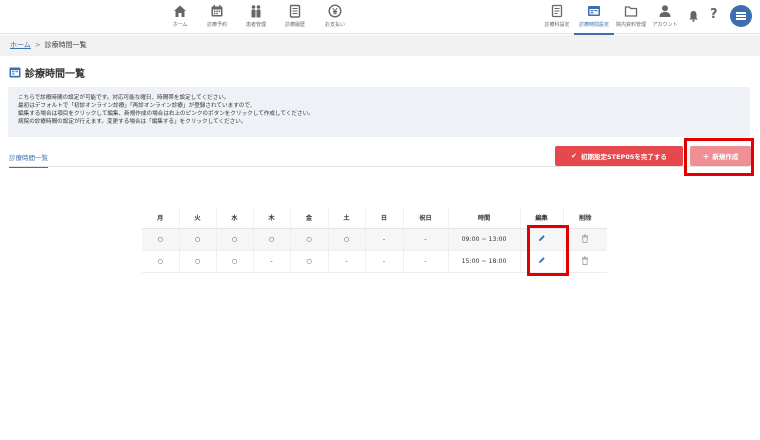 This screenshot has height=440, width=760. I want to click on column-header: 時間, so click(483, 218).